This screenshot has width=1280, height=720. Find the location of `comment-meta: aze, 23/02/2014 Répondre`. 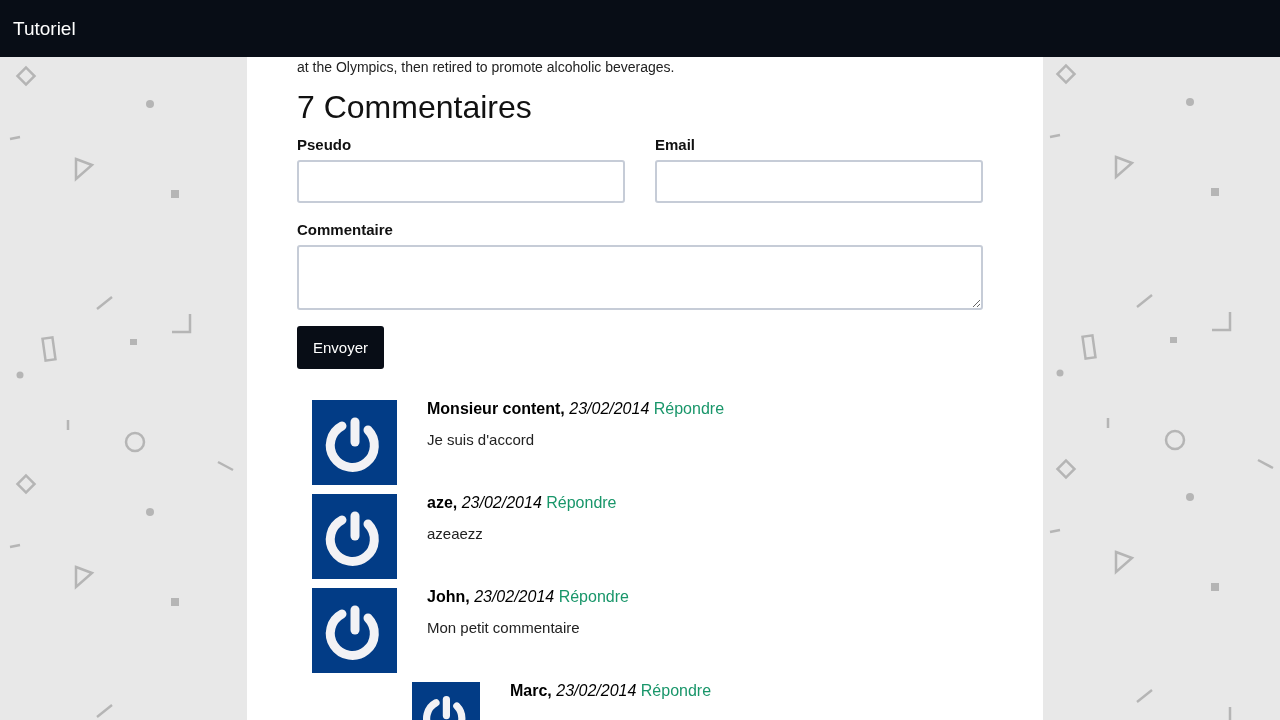

comment-meta: aze, 23/02/2014 Répondre is located at coordinates (522, 503).